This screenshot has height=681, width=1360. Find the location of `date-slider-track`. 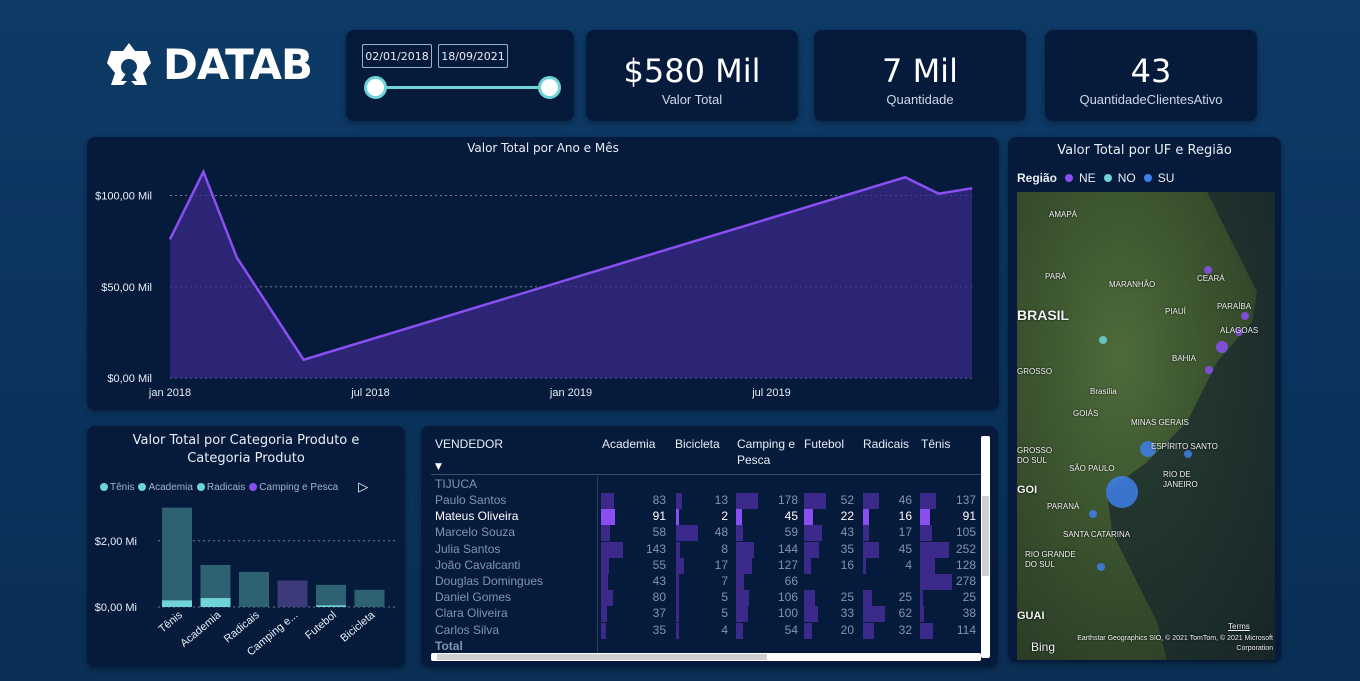

date-slider-track is located at coordinates (463, 87).